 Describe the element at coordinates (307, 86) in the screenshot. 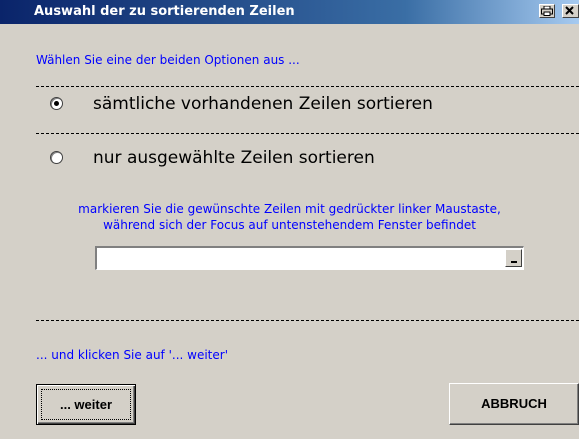

I see `separator-top` at that location.